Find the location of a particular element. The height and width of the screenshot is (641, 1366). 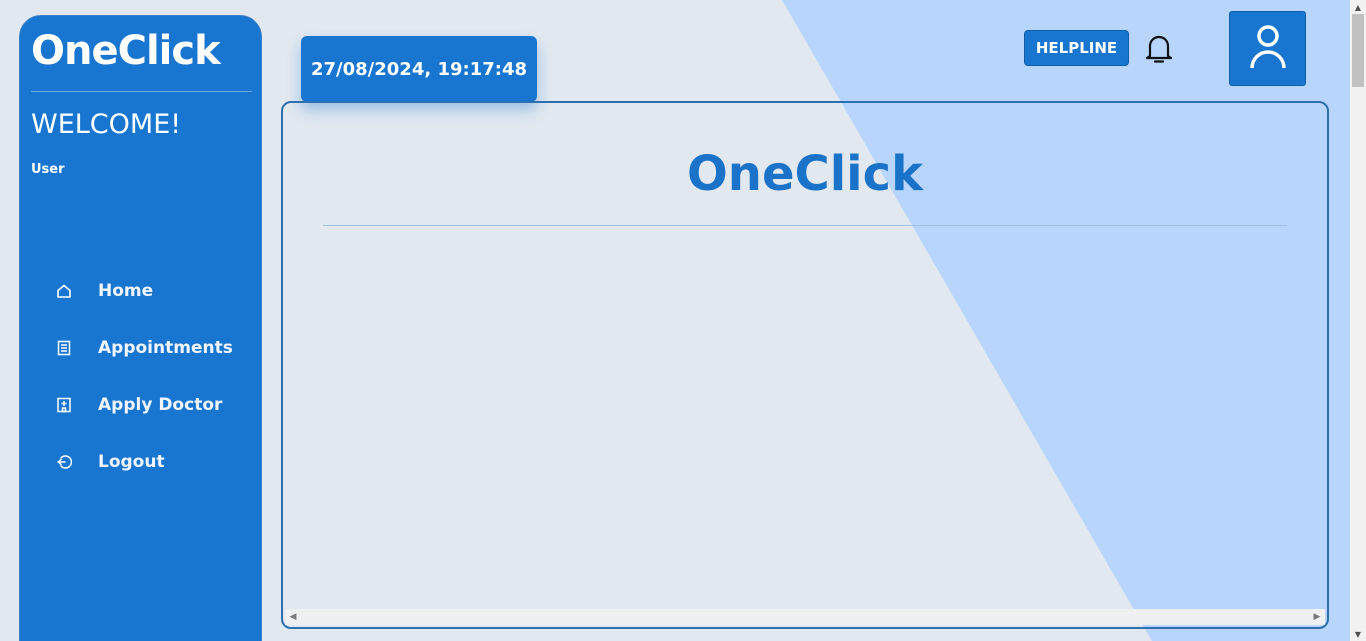

sidebar-item-label: Appointments is located at coordinates (165, 348).